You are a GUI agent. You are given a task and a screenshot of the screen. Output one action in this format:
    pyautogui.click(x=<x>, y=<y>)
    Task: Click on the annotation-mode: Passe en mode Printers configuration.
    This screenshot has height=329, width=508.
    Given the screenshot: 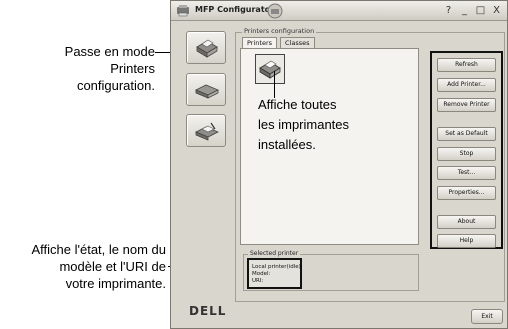 What is the action you would take?
    pyautogui.click(x=109, y=68)
    